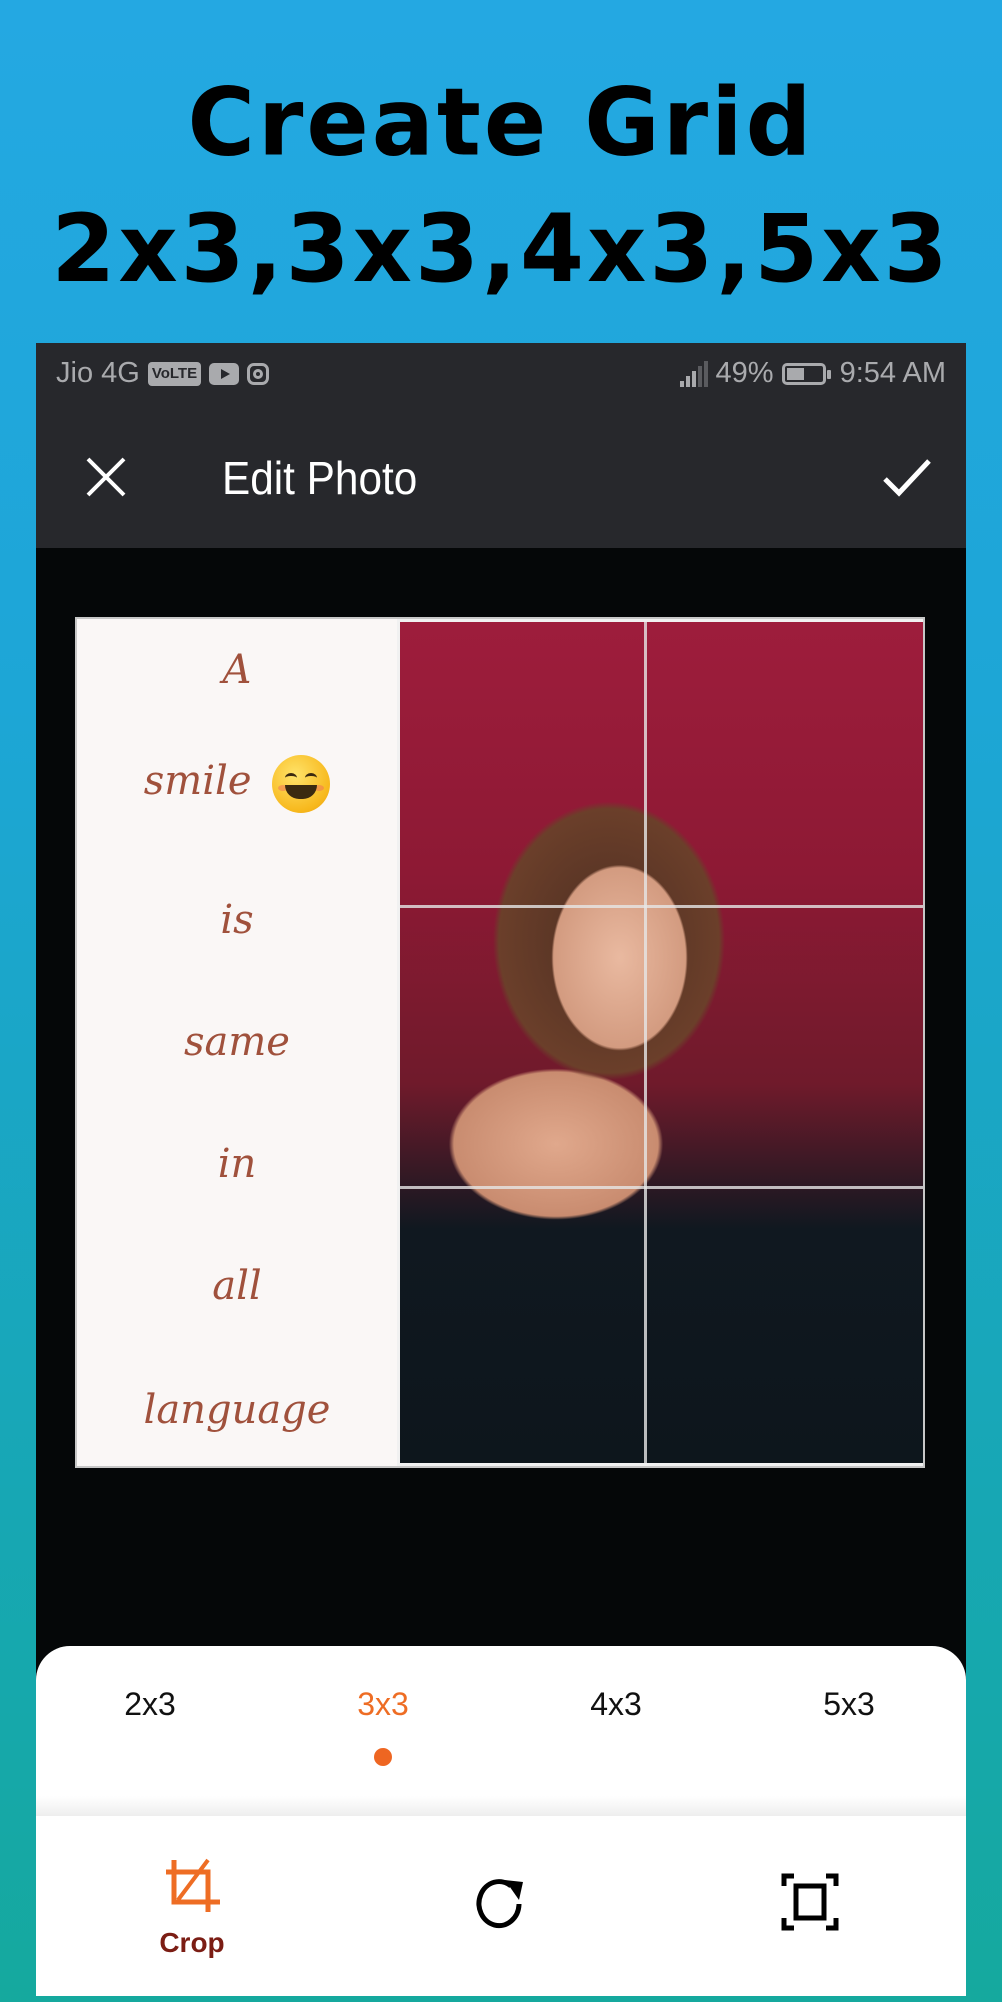 The height and width of the screenshot is (2002, 1002). I want to click on fit-screen-icon, so click(810, 1902).